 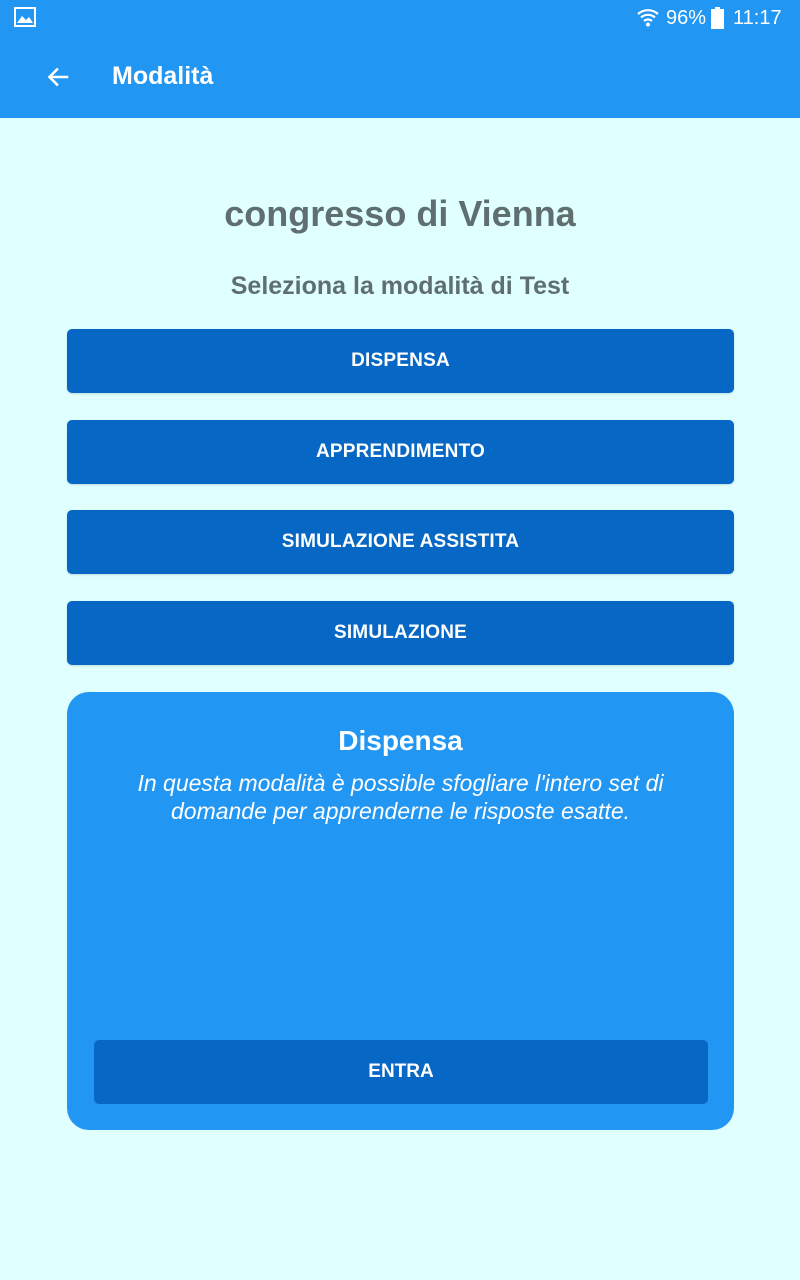 I want to click on app-bar: Modalità, so click(x=400, y=77).